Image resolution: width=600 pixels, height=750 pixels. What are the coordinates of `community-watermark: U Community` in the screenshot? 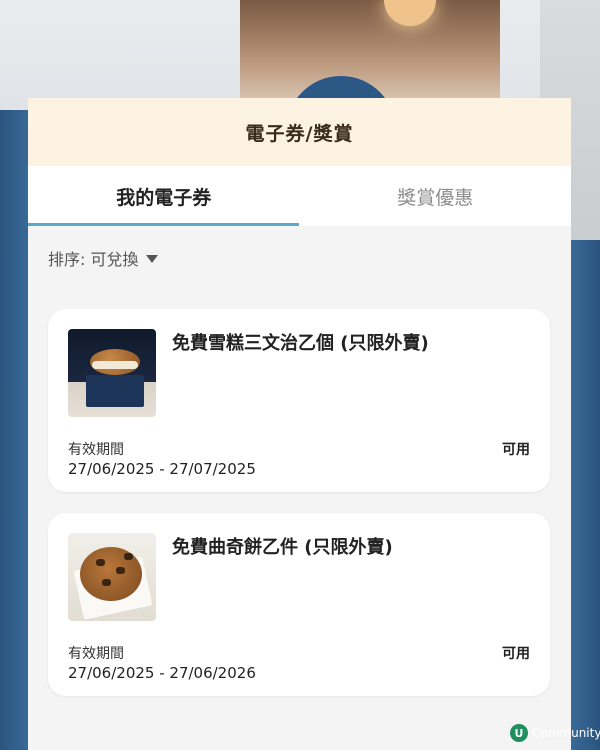 It's located at (555, 733).